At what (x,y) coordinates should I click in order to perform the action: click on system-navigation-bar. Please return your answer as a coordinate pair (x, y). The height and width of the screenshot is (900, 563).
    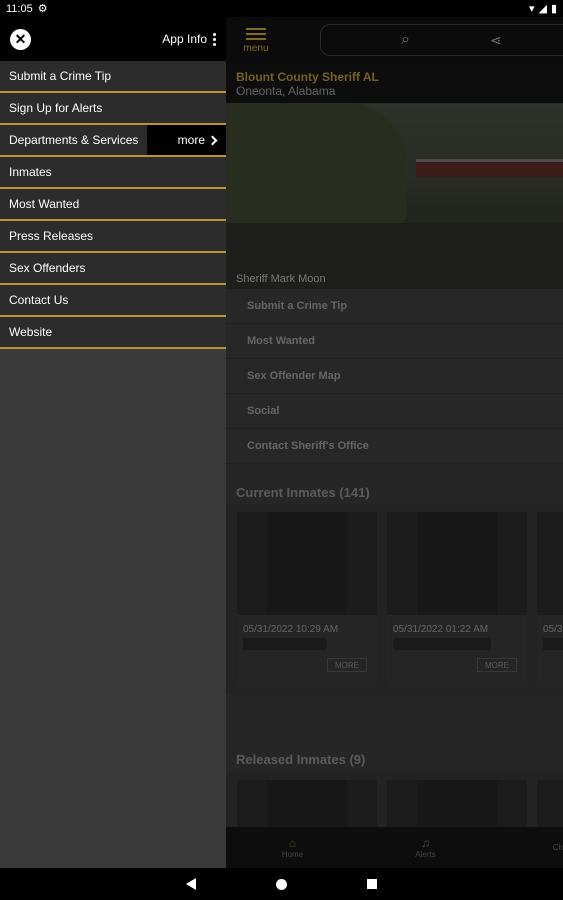
    Looking at the image, I should click on (281, 884).